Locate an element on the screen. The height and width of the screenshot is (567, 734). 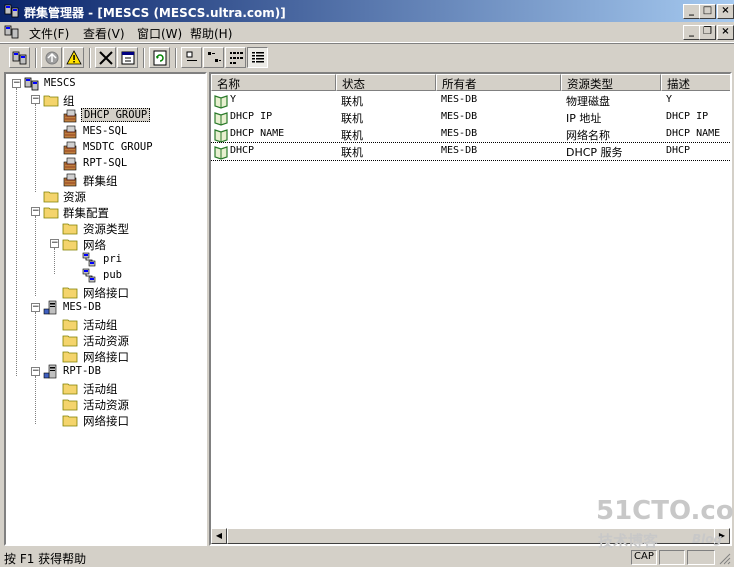
menu-file: 文件(F) is located at coordinates (49, 33).